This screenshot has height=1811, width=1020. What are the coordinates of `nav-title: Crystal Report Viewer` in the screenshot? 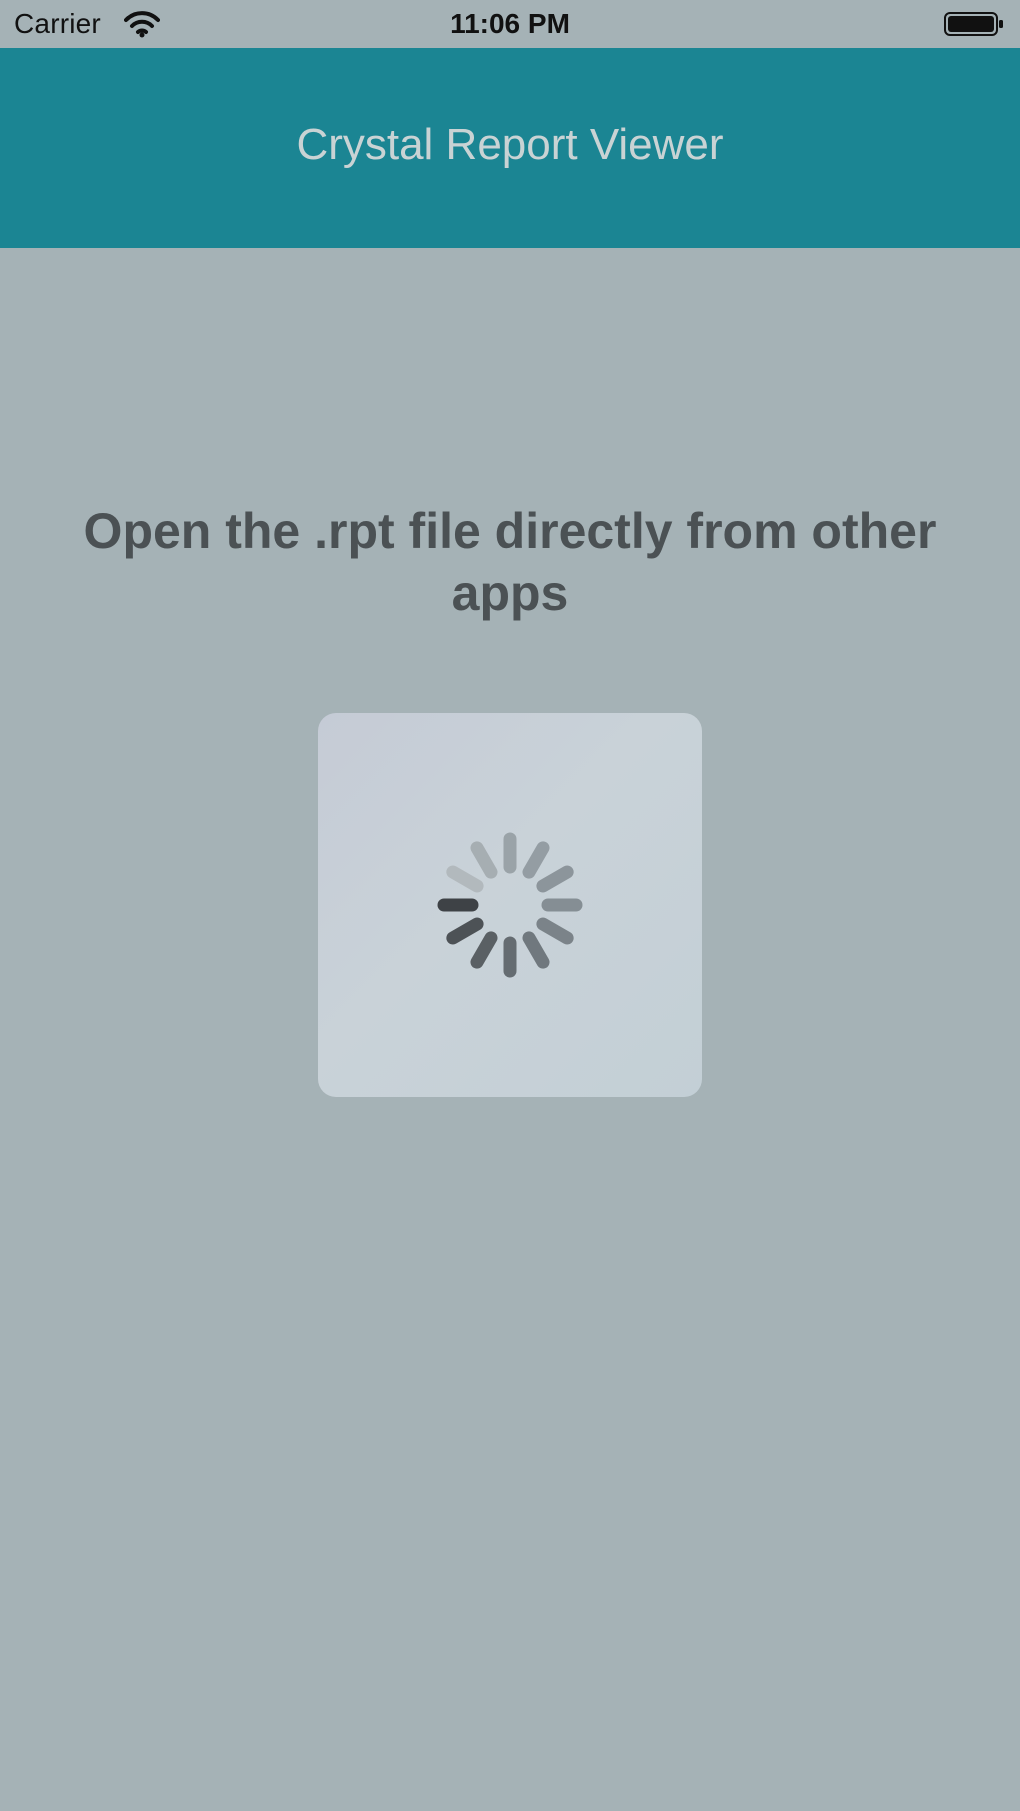 It's located at (510, 144).